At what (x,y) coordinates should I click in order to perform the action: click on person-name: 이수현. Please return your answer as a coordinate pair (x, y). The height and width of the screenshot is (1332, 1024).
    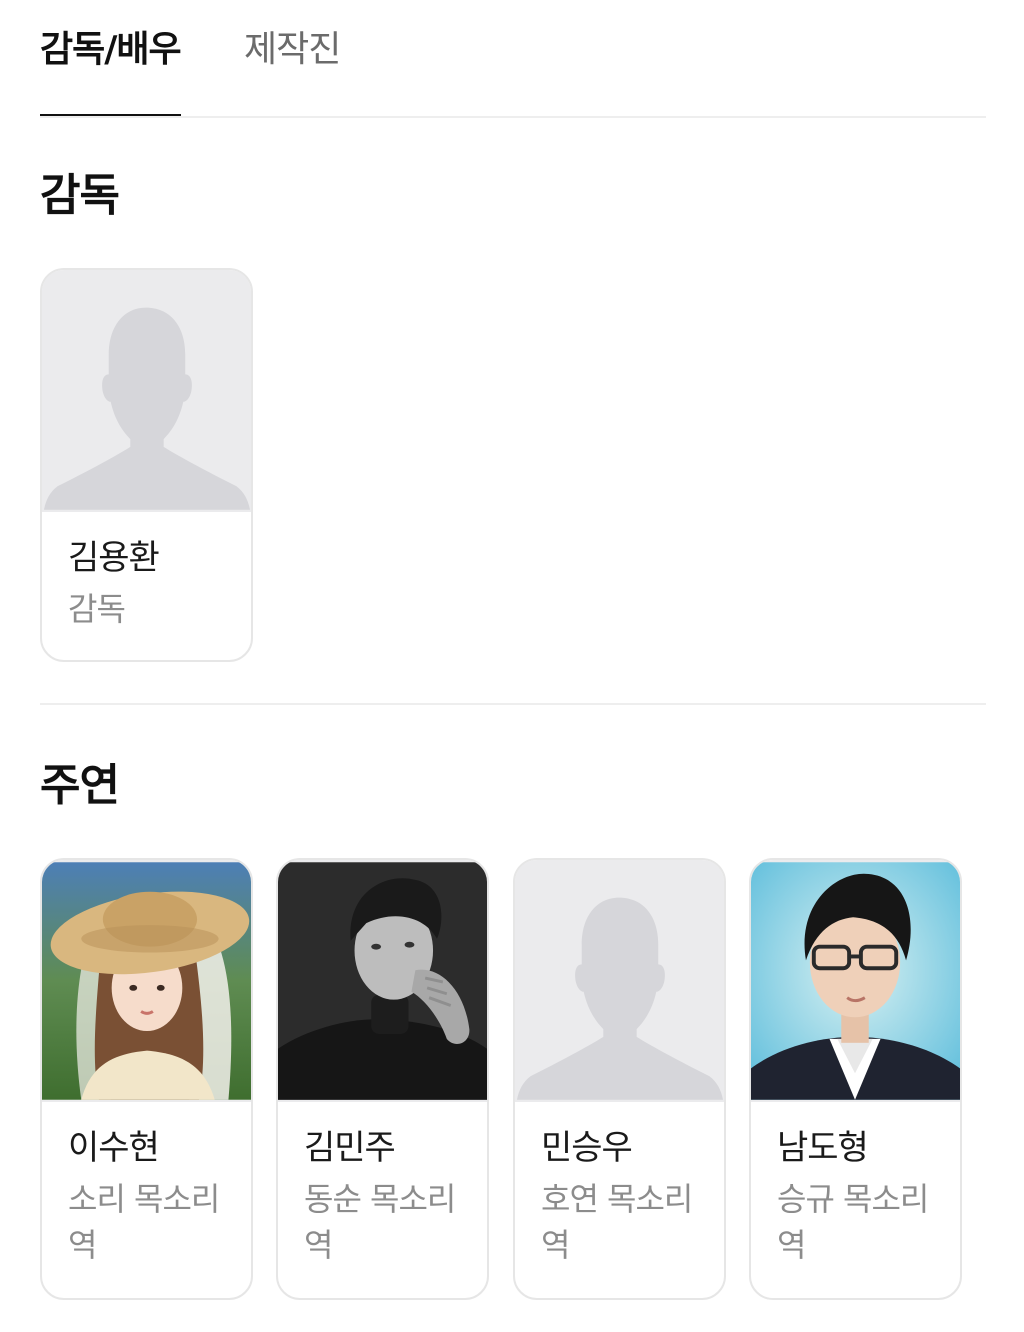
    Looking at the image, I should click on (114, 1148).